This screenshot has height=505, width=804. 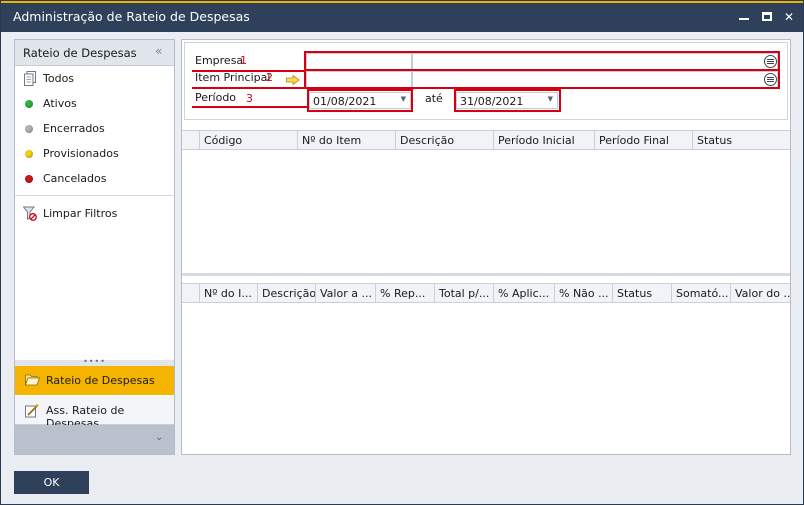 What do you see at coordinates (59, 78) in the screenshot?
I see `filter-label: Todos` at bounding box center [59, 78].